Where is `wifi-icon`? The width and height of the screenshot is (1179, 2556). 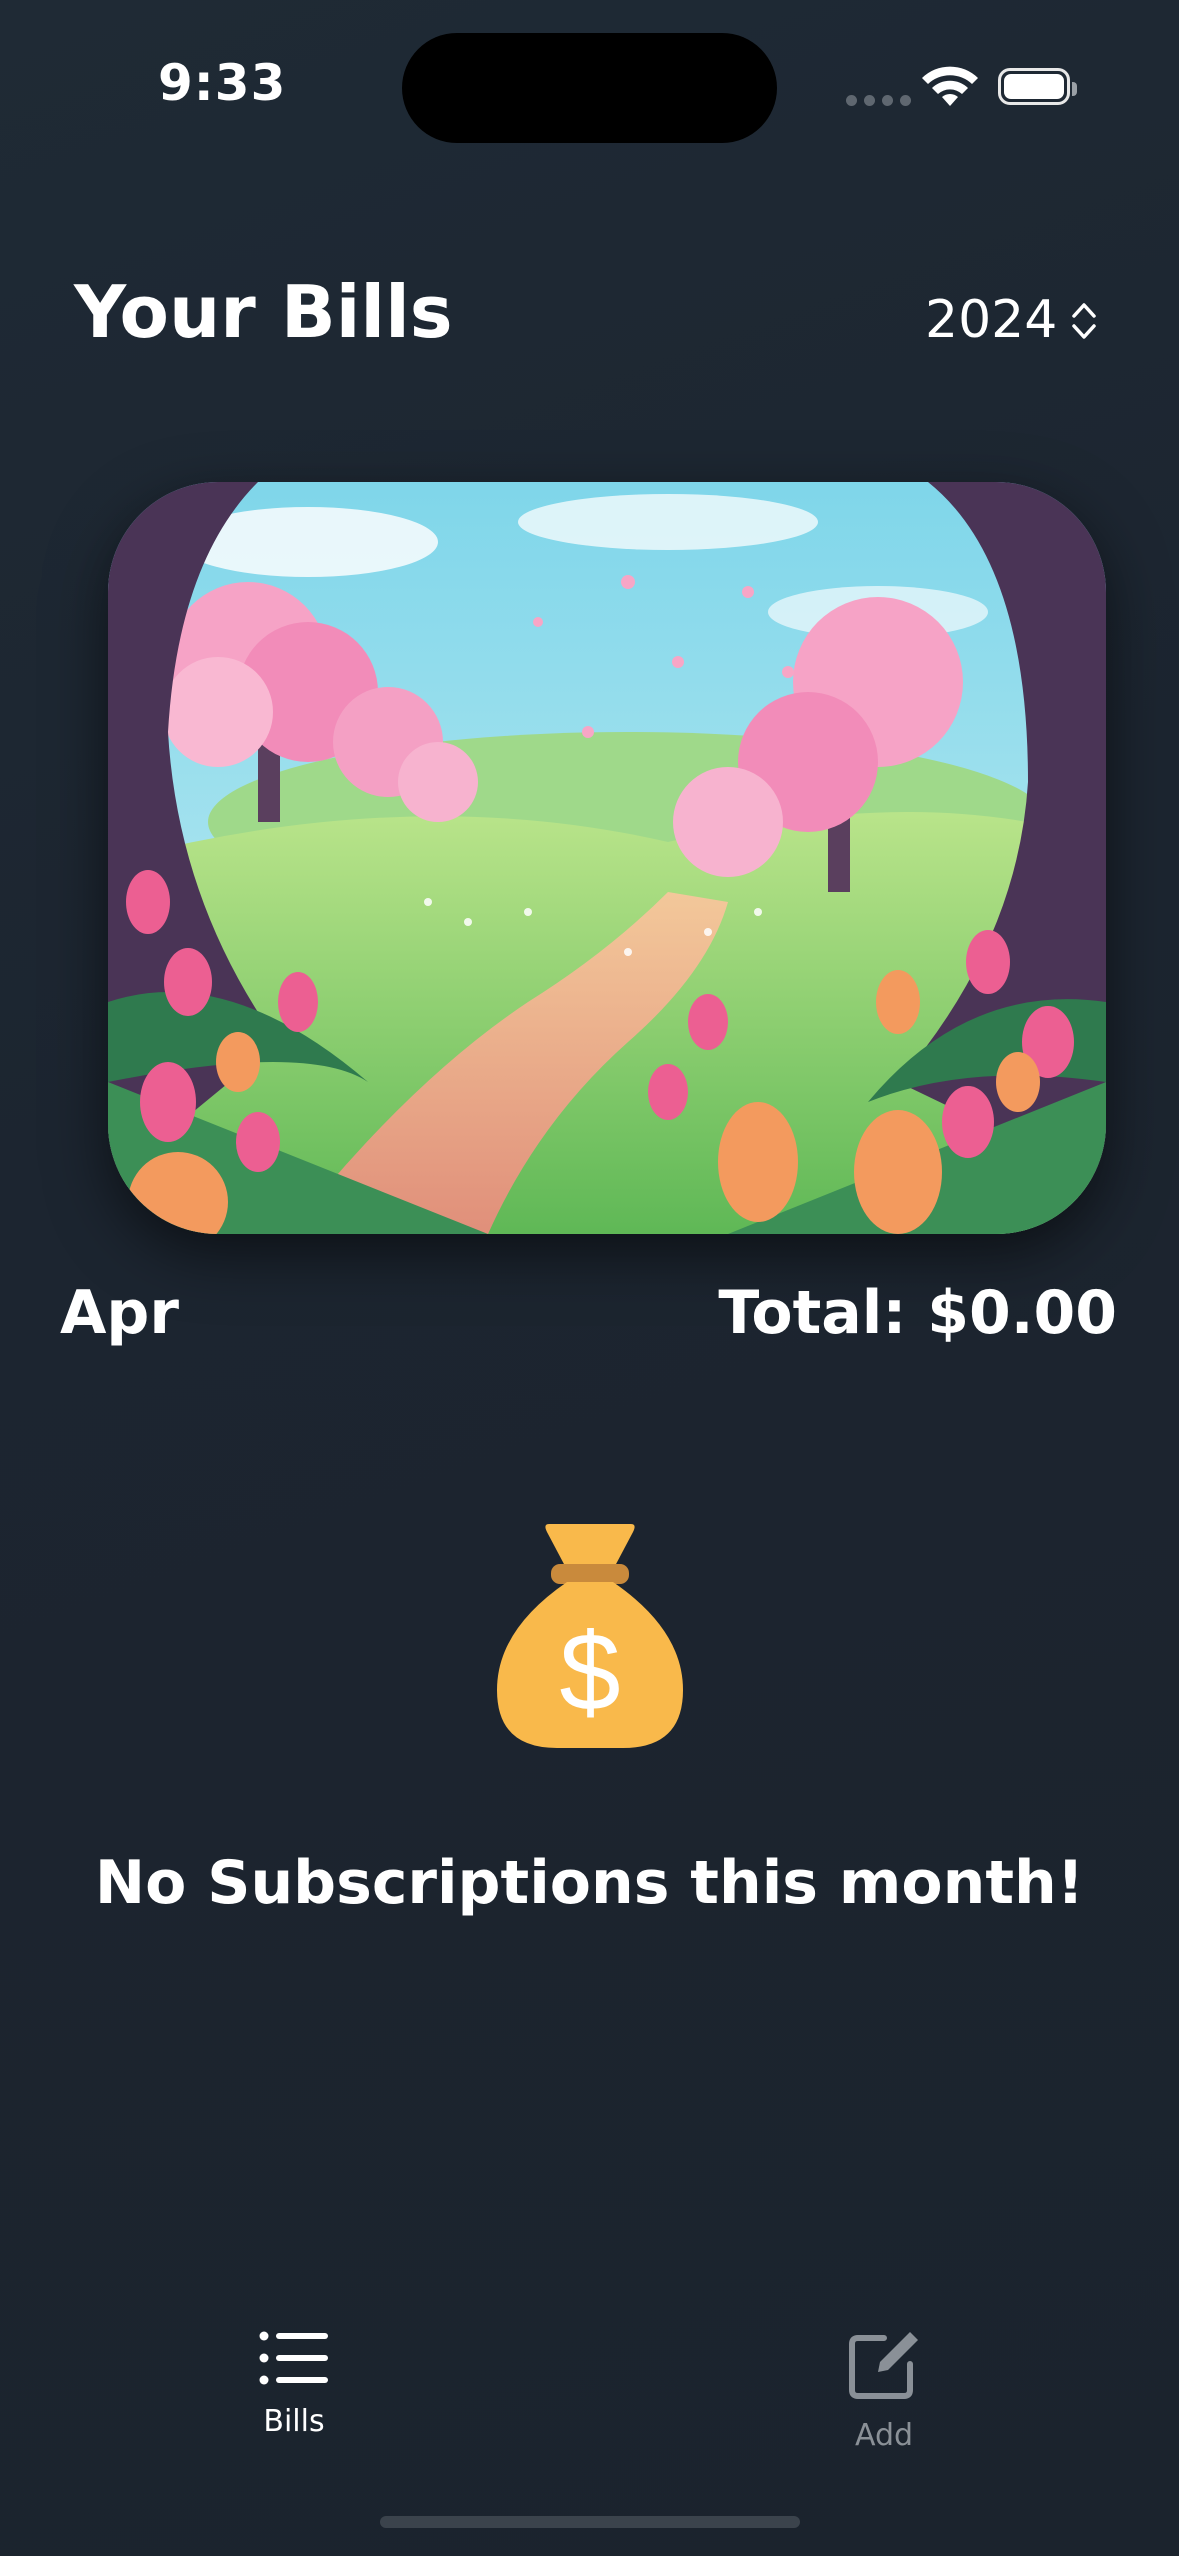 wifi-icon is located at coordinates (950, 86).